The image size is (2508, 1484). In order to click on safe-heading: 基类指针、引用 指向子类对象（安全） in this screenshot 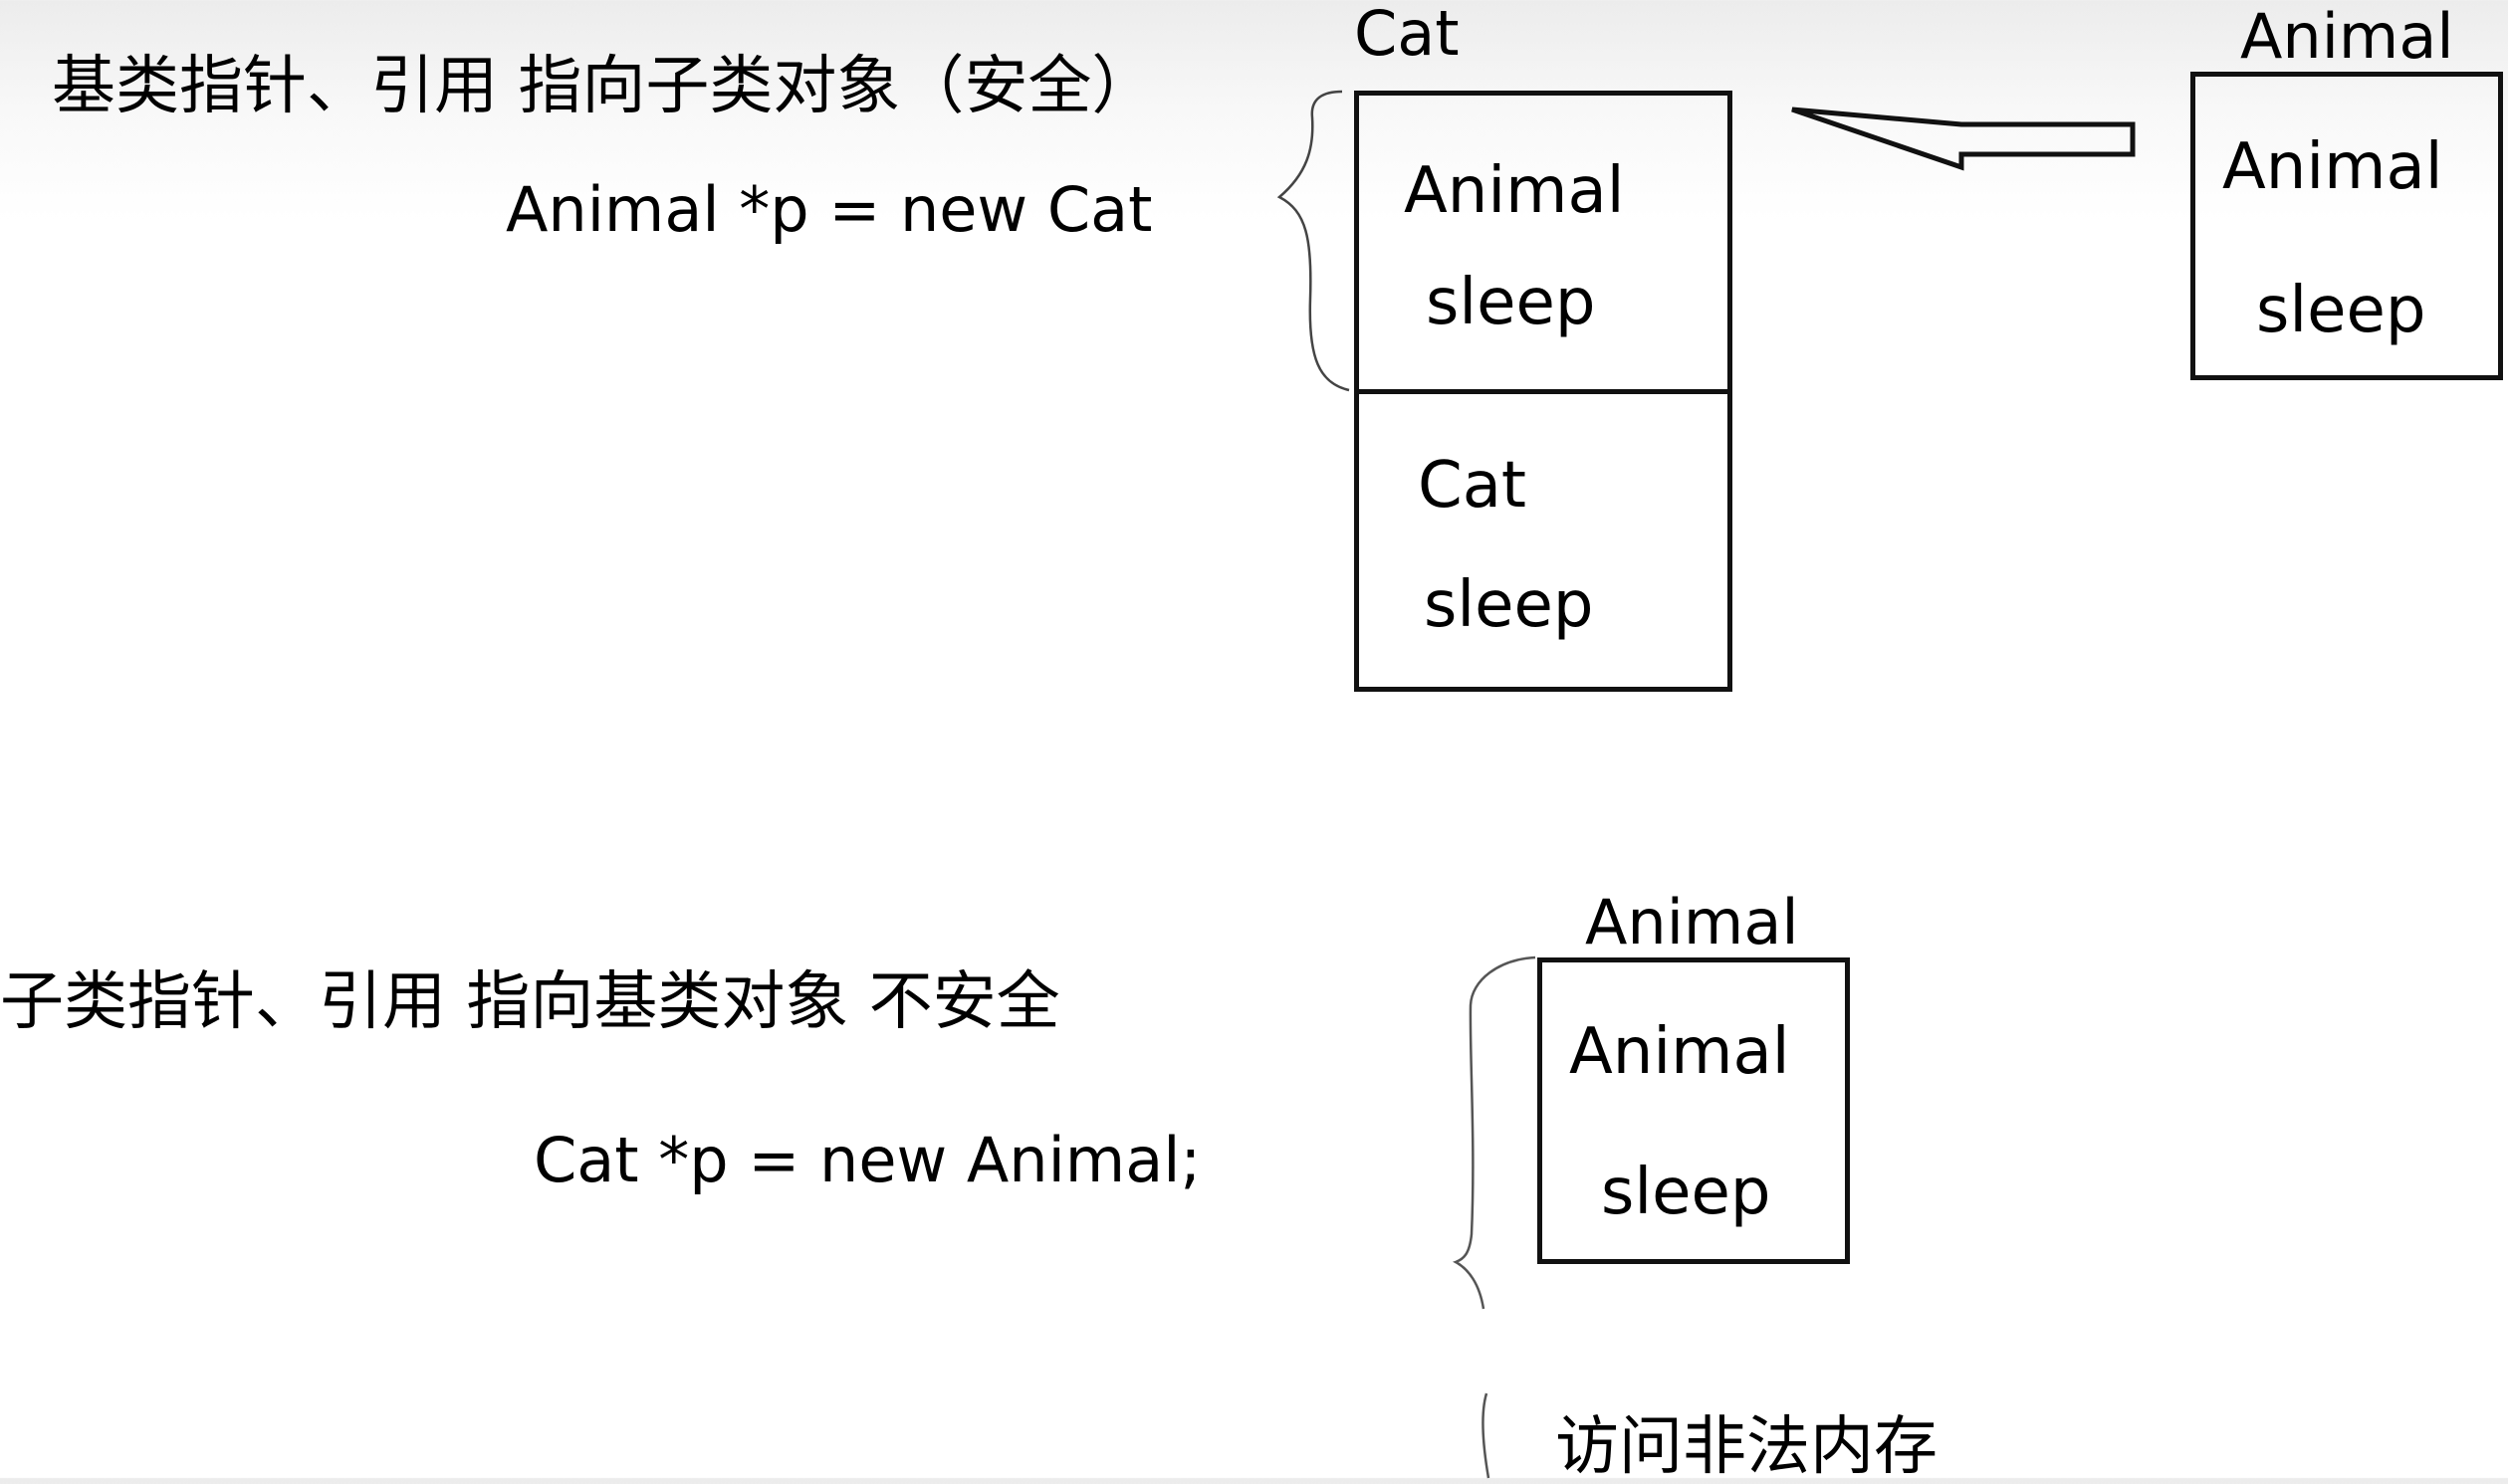, I will do `click(604, 87)`.